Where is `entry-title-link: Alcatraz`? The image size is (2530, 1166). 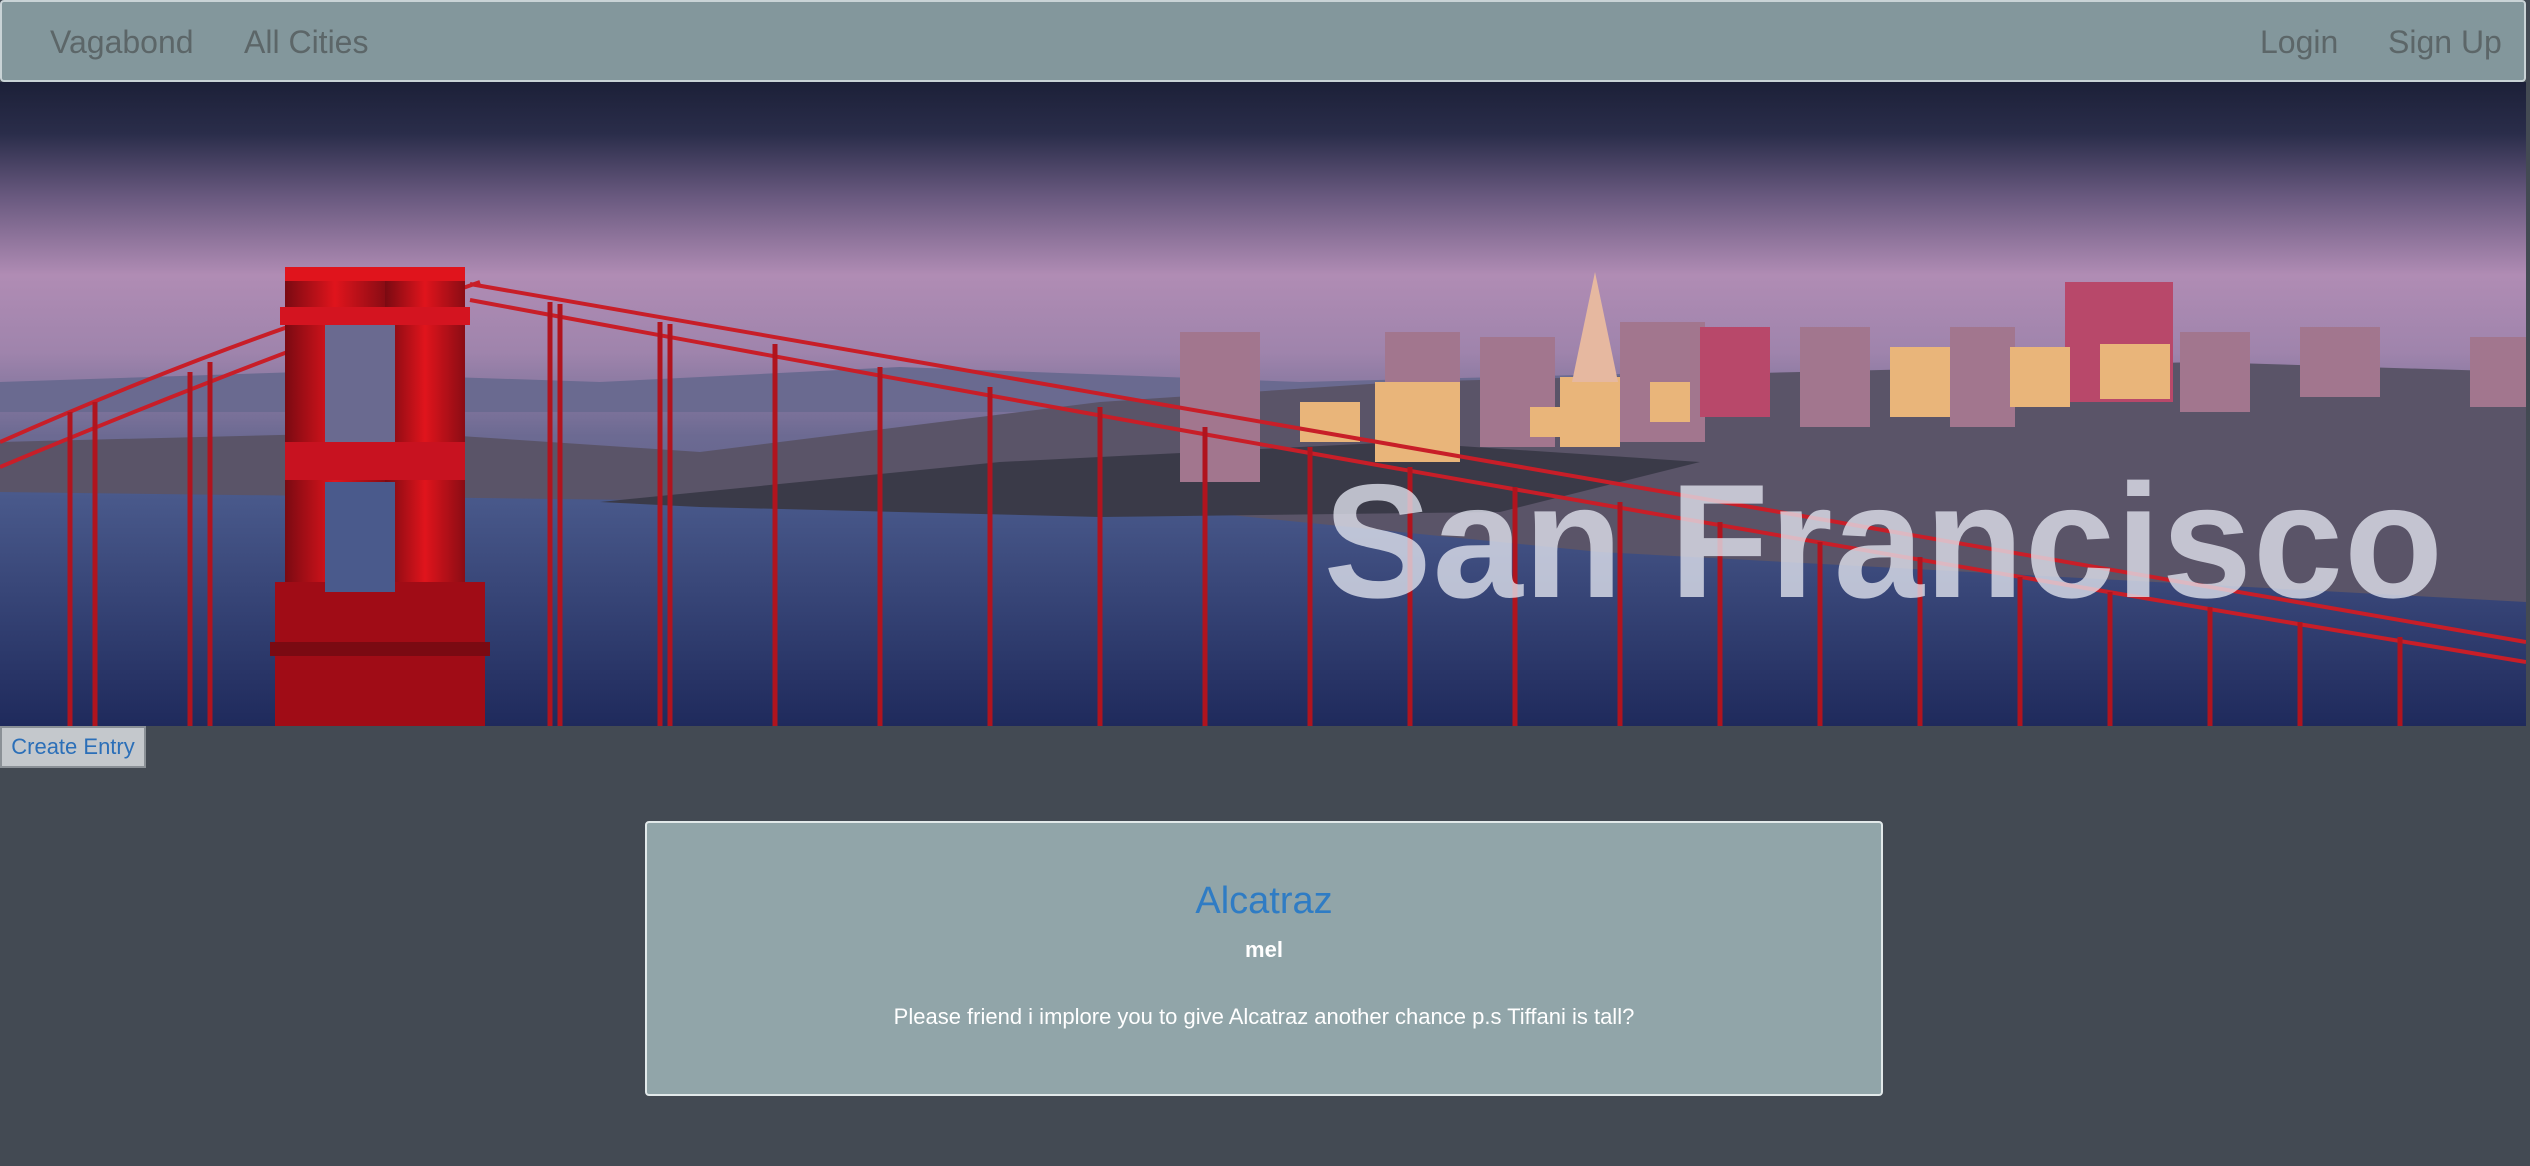 entry-title-link: Alcatraz is located at coordinates (1264, 901).